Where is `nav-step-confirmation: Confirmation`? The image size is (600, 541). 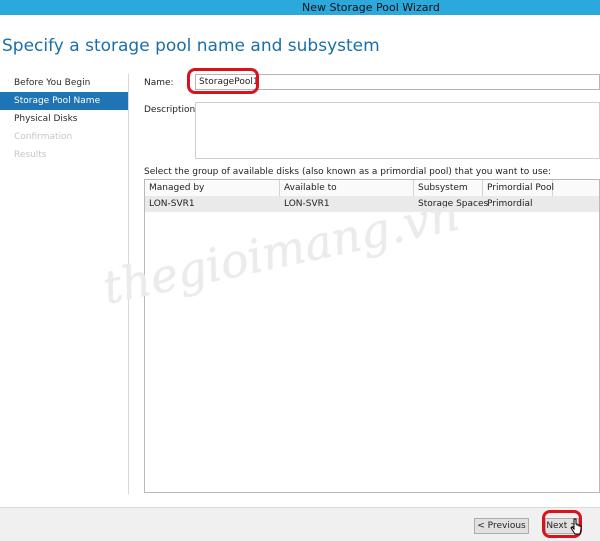 nav-step-confirmation: Confirmation is located at coordinates (43, 137).